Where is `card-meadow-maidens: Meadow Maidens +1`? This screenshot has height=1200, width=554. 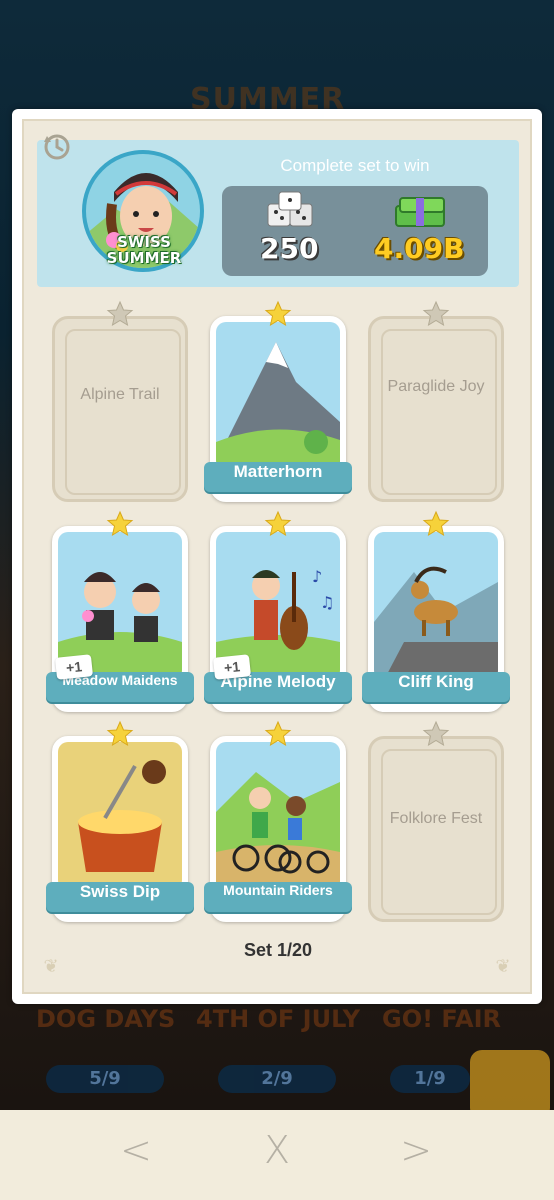 card-meadow-maidens: Meadow Maidens +1 is located at coordinates (120, 611).